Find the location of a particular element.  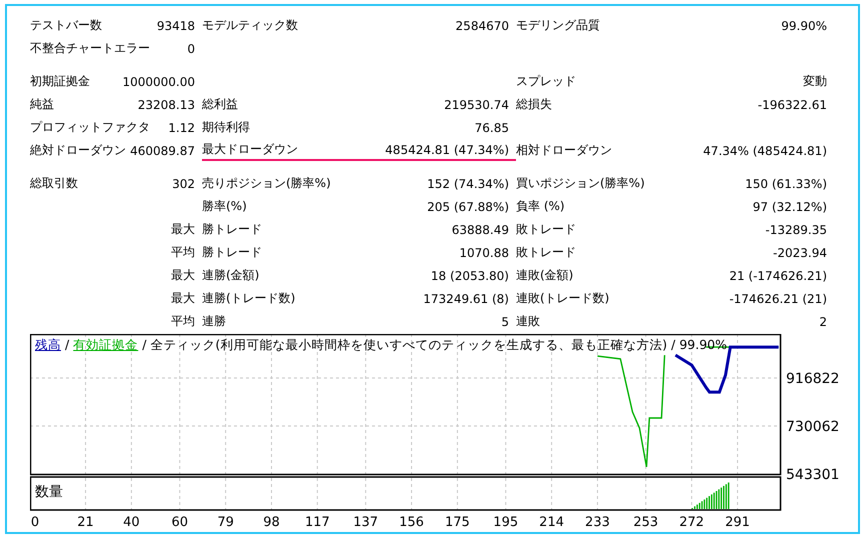

stat-label: 売りポジション(勝率%) is located at coordinates (266, 183).